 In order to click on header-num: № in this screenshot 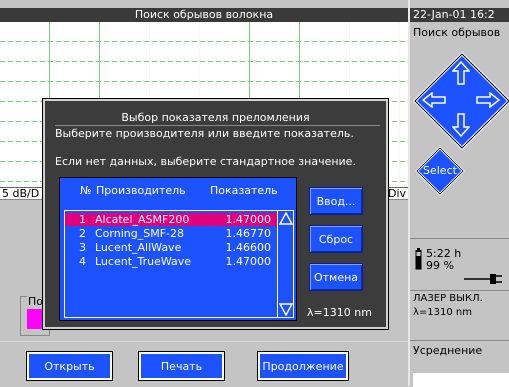, I will do `click(86, 190)`.